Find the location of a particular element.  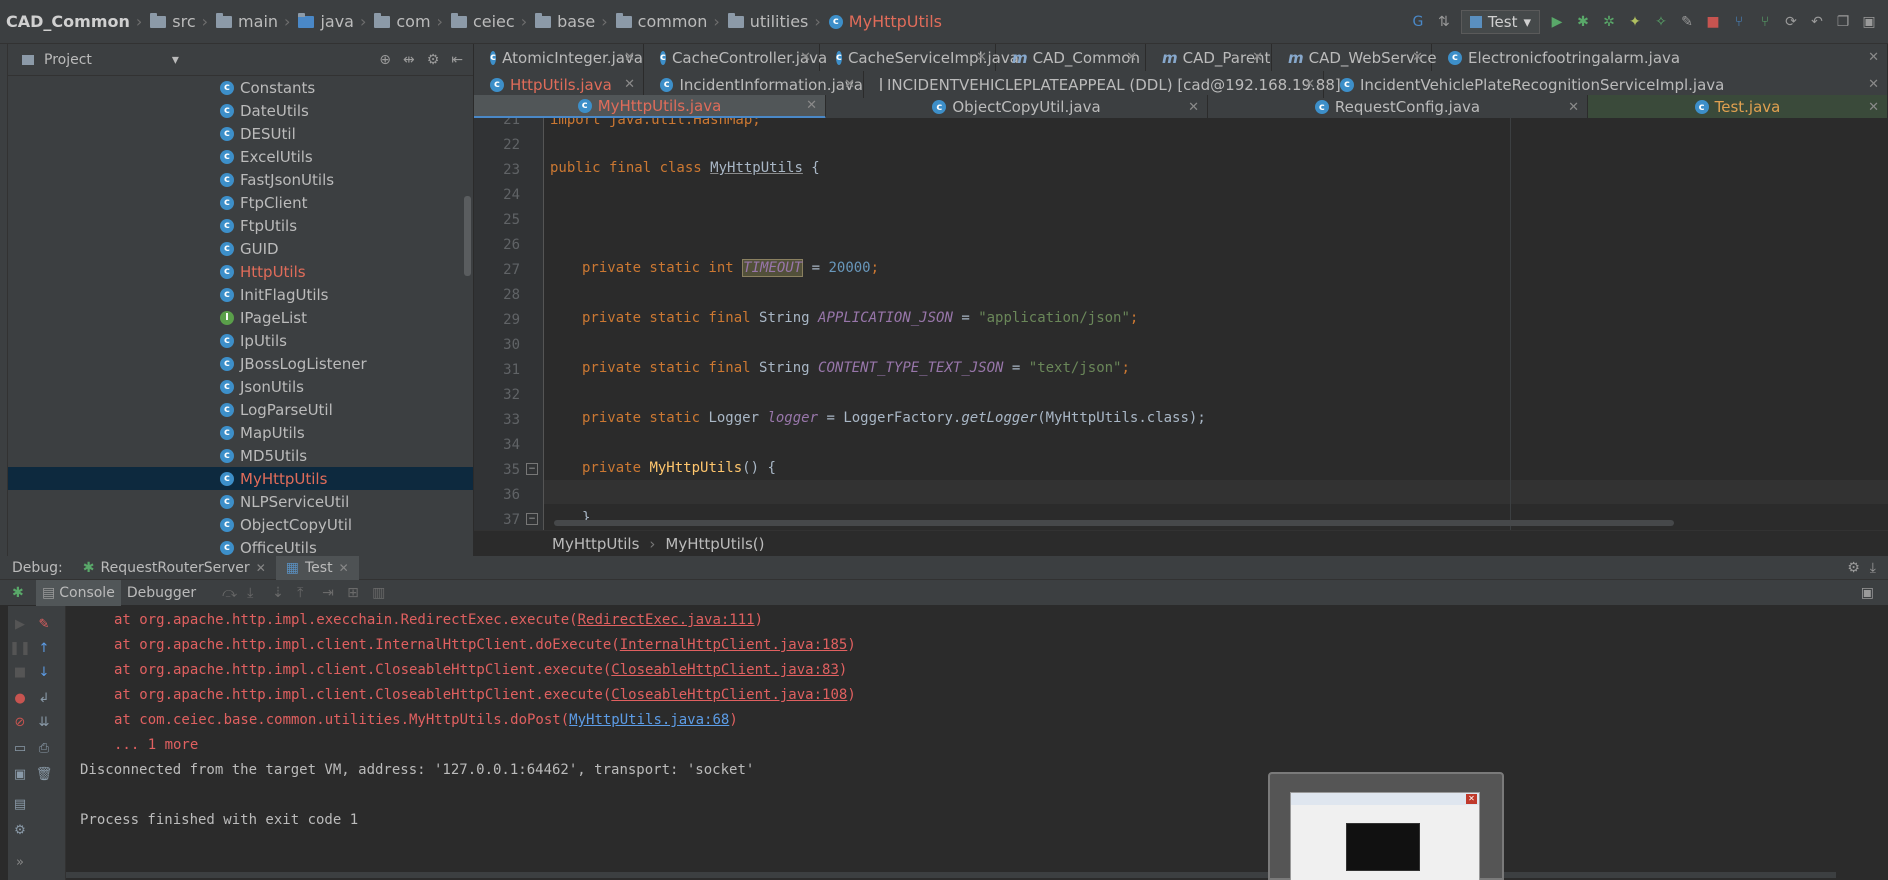

print-icon: ⎙ is located at coordinates (44, 748).